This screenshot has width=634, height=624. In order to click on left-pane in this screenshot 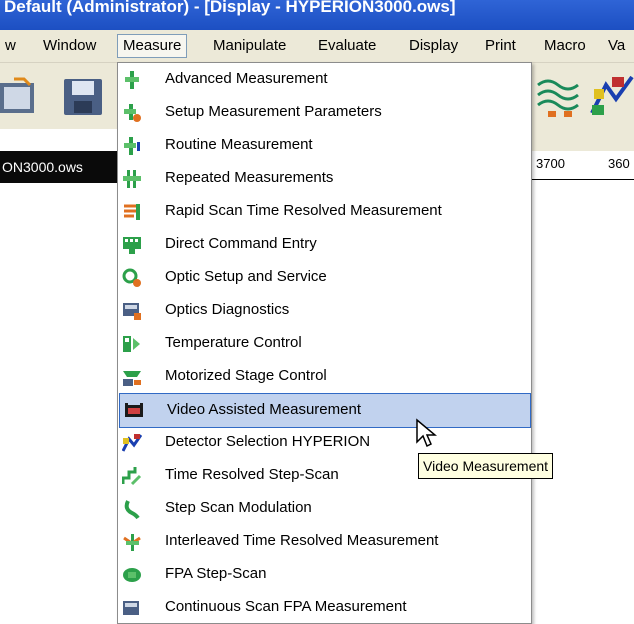, I will do `click(59, 371)`.